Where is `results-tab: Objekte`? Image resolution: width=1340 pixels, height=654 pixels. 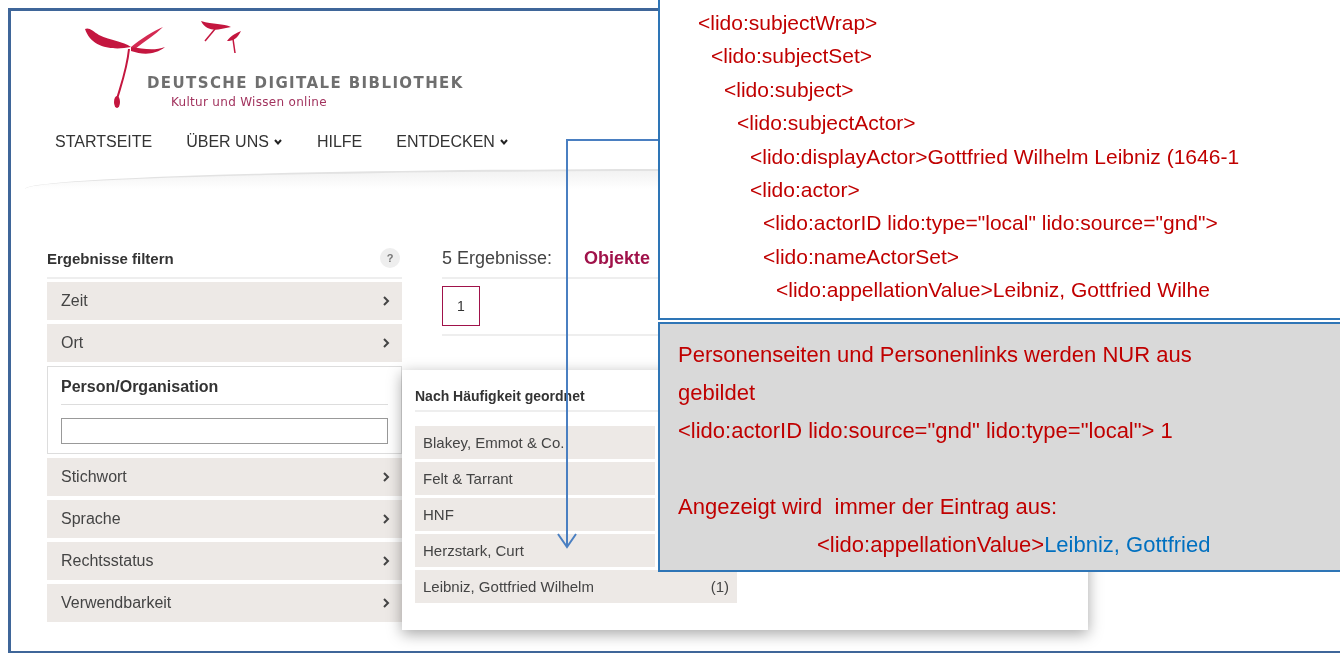 results-tab: Objekte is located at coordinates (617, 258).